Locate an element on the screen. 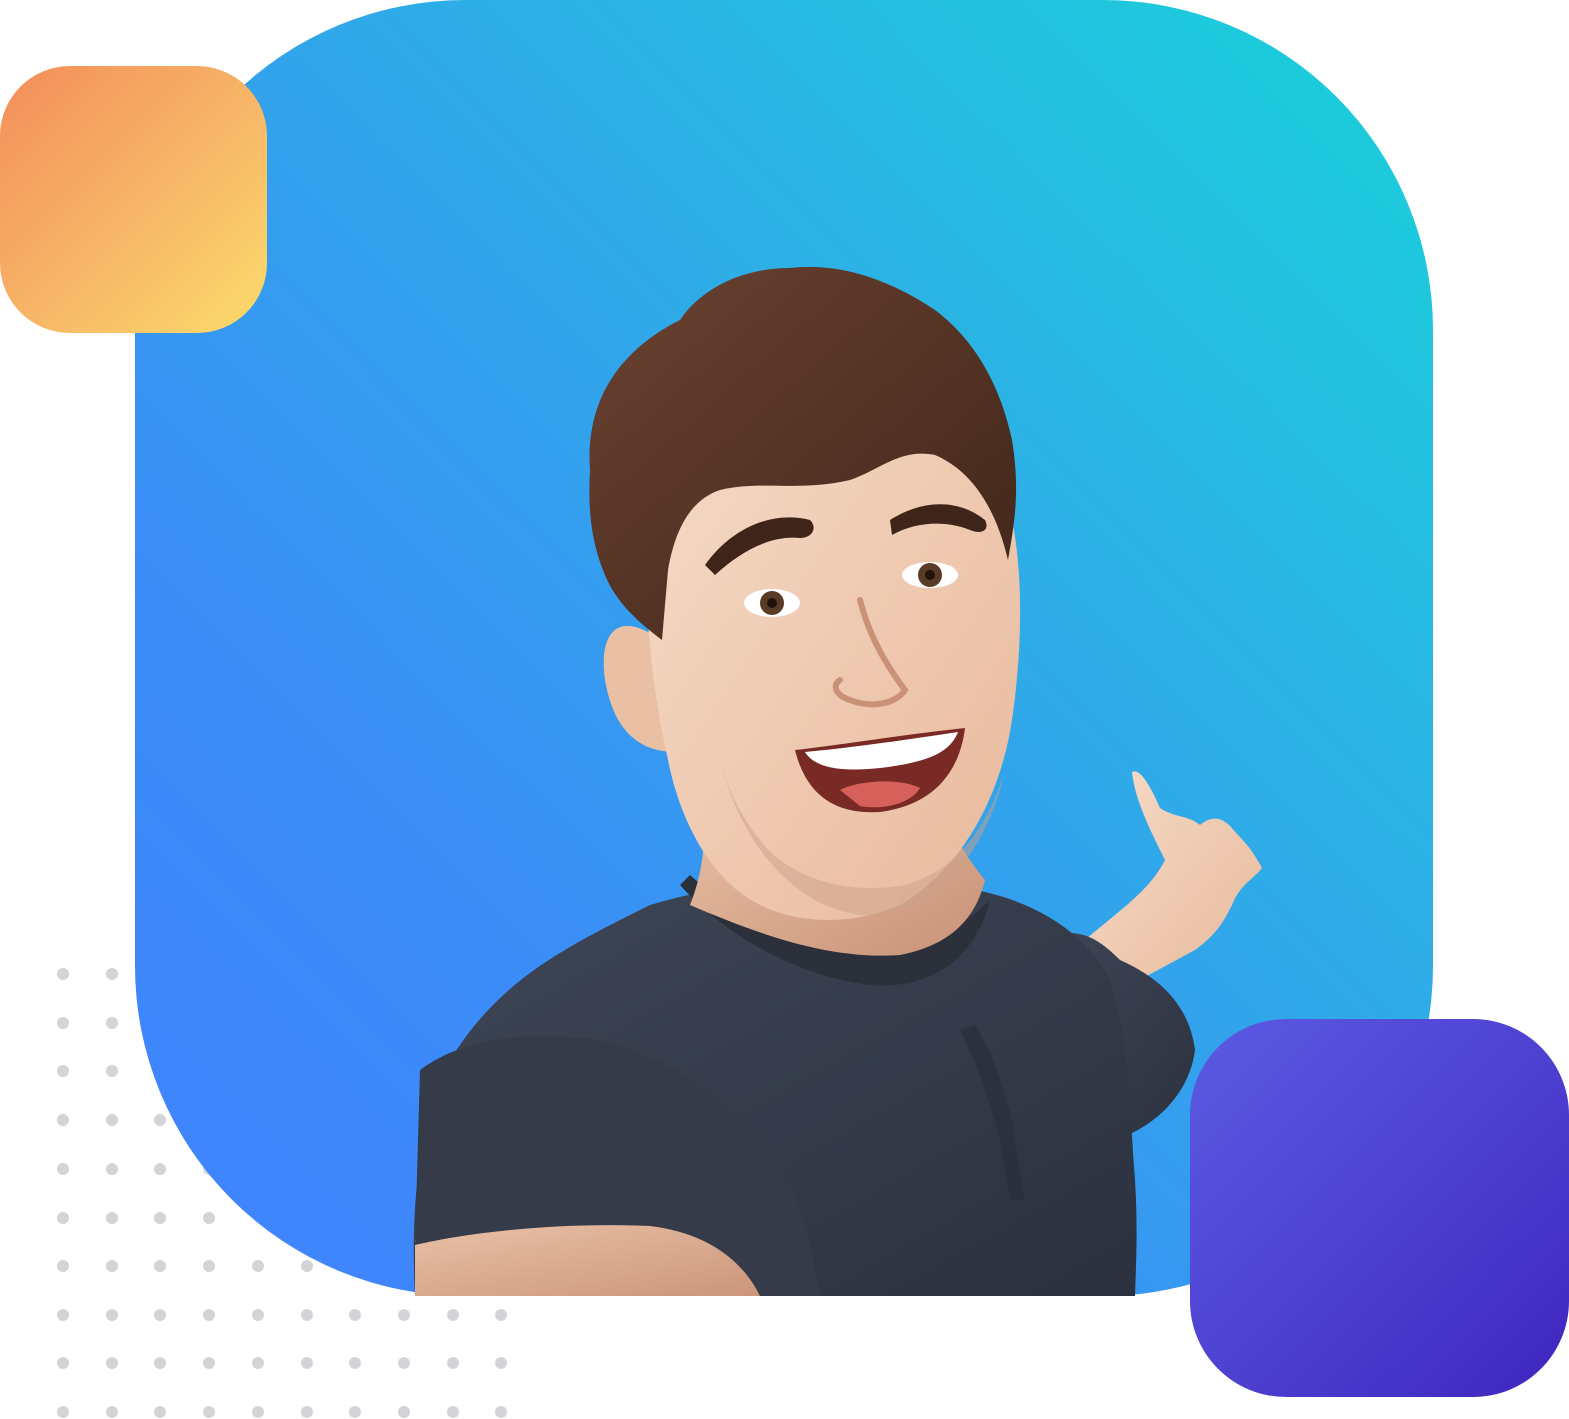 This screenshot has width=1569, height=1419. left-pupil is located at coordinates (772, 603).